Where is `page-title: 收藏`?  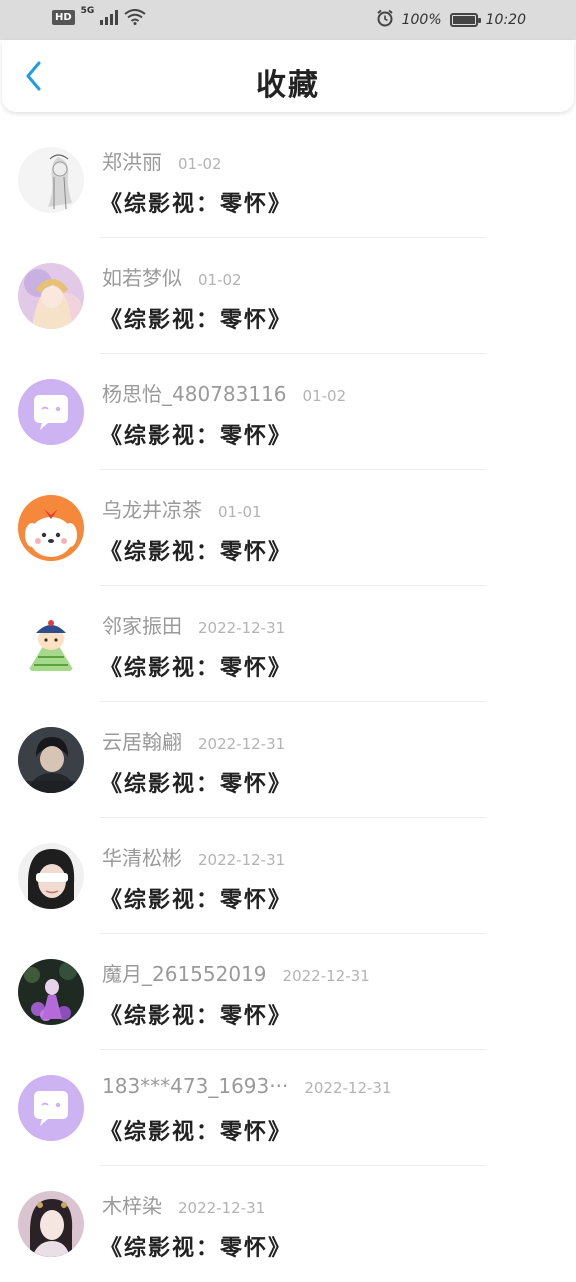
page-title: 收藏 is located at coordinates (288, 85).